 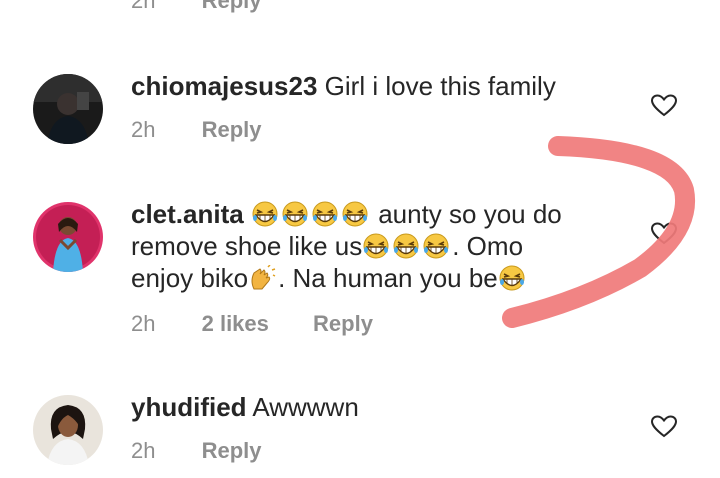 What do you see at coordinates (470, 214) in the screenshot?
I see `comment-text-part: aunty so you do` at bounding box center [470, 214].